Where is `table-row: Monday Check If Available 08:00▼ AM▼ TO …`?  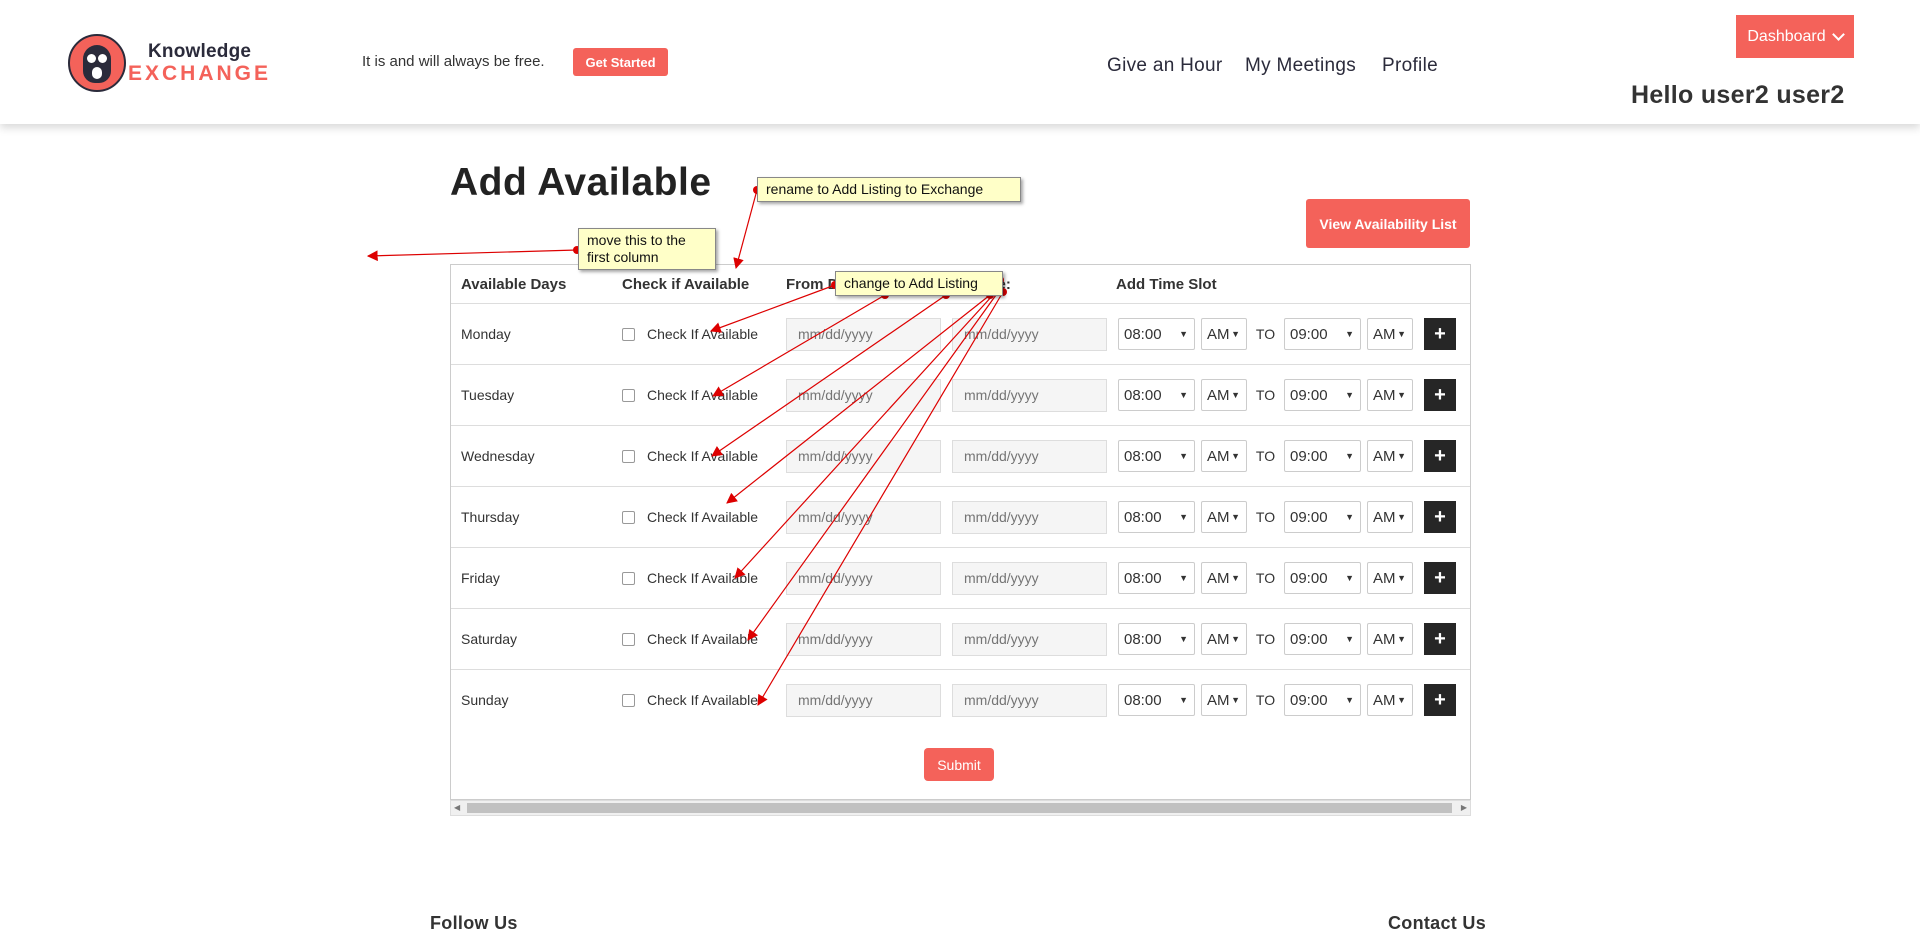
table-row: Monday Check If Available 08:00▼ AM▼ TO … is located at coordinates (960, 334).